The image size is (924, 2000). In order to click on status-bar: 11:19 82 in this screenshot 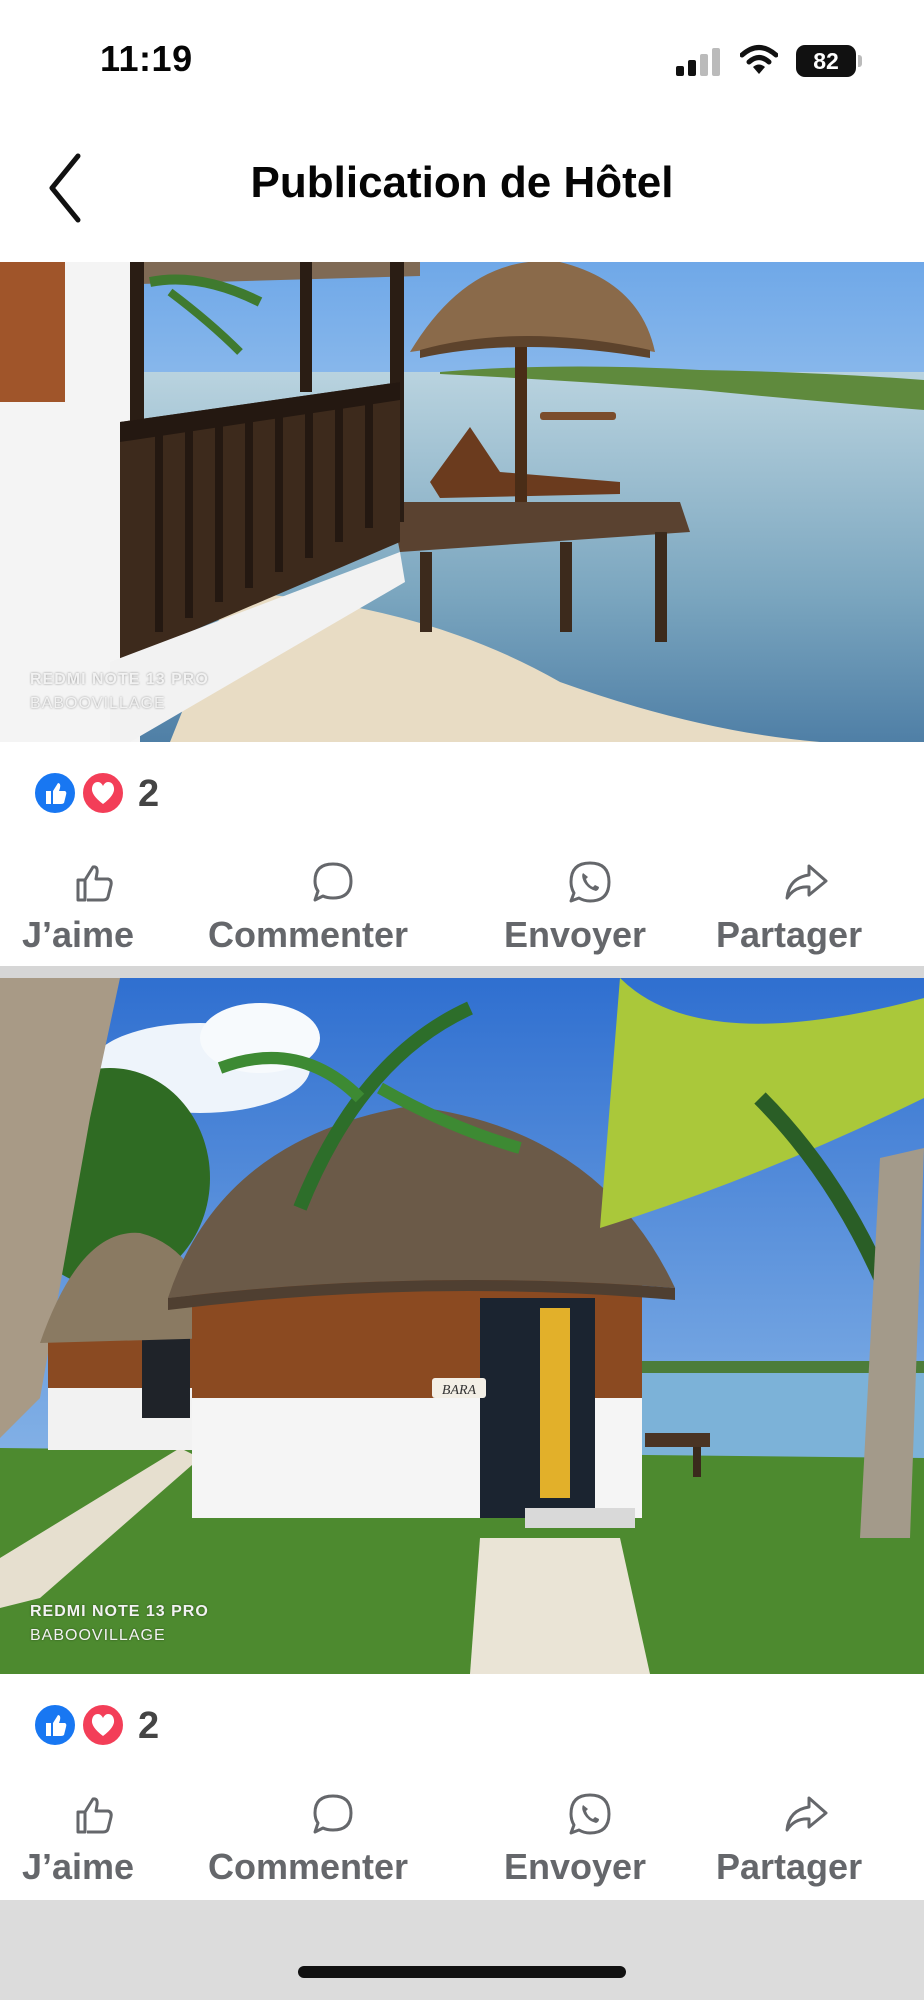, I will do `click(462, 60)`.